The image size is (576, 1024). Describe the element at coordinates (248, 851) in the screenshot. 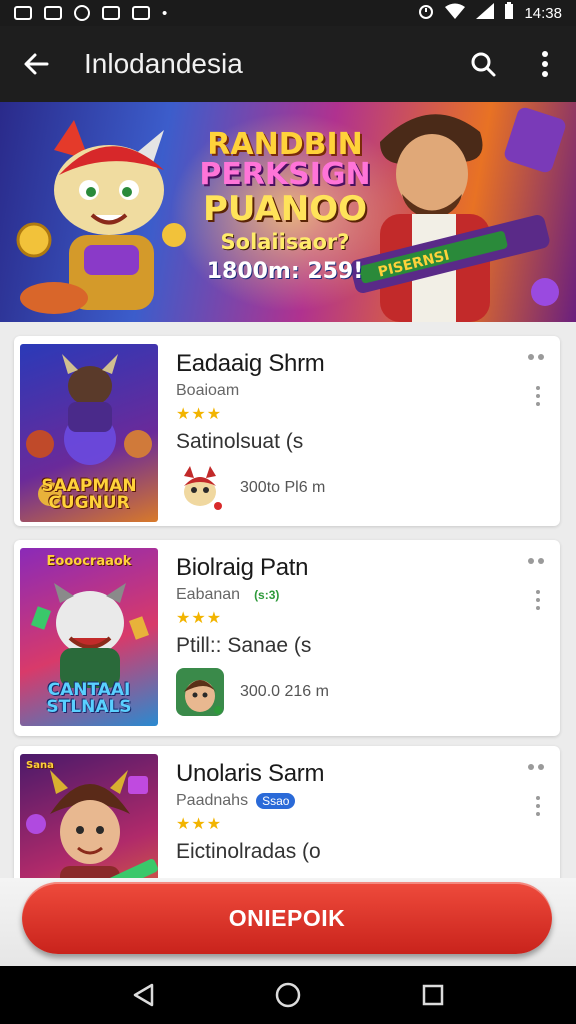

I see `app-description: Eictinolradas (o` at that location.